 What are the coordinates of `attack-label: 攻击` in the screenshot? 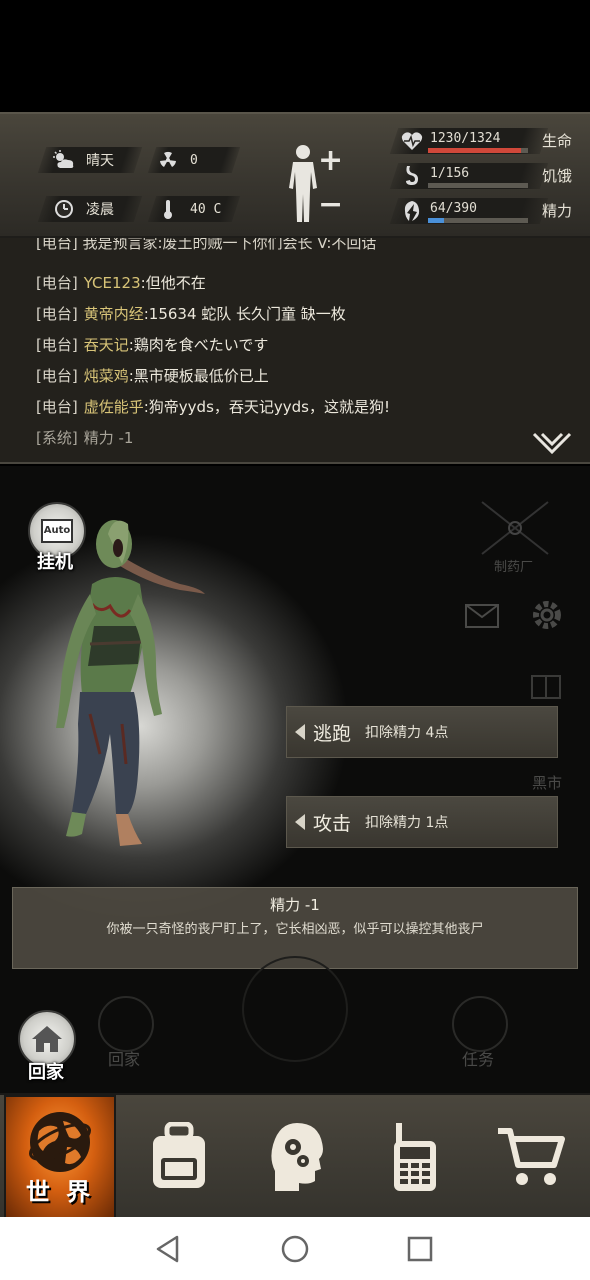 It's located at (332, 823).